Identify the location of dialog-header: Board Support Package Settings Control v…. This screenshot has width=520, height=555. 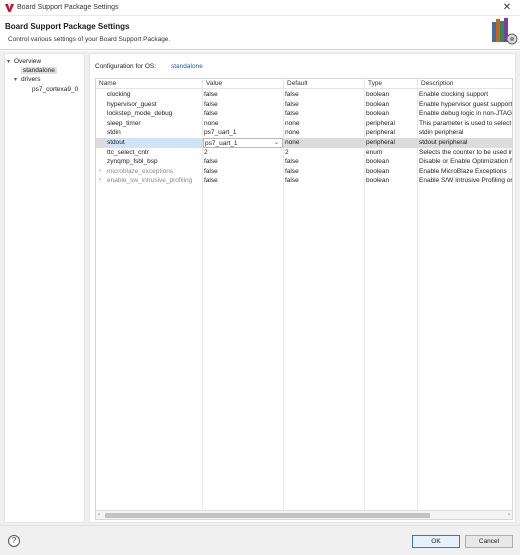
(260, 33).